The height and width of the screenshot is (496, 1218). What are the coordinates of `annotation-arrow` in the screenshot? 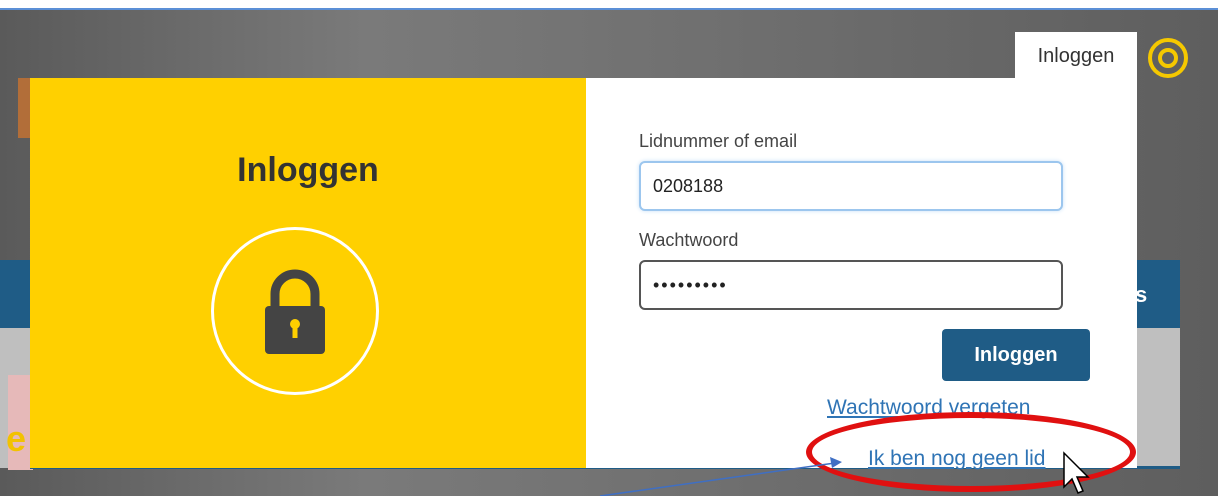 It's located at (720, 476).